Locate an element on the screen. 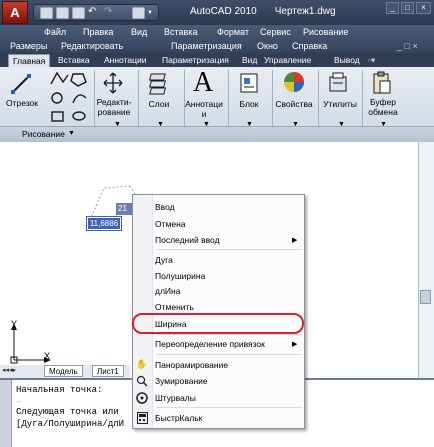 The image size is (434, 447). menu-item-pan: Панорамирование is located at coordinates (191, 365).